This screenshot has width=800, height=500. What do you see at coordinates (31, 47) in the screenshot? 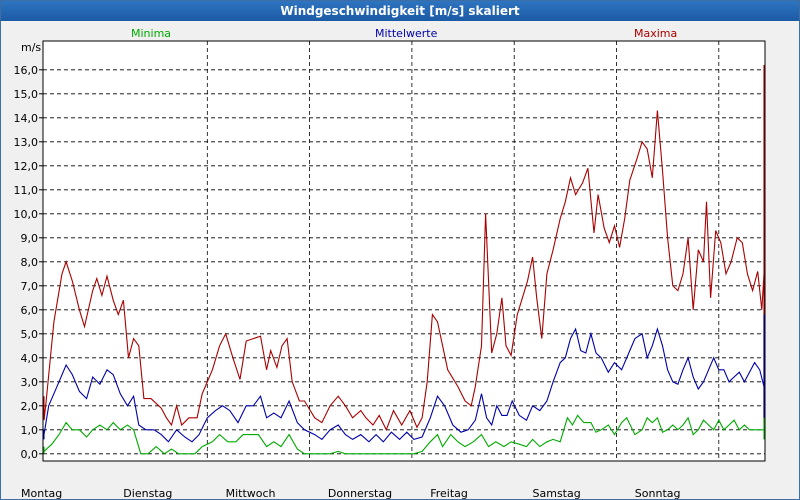
I see `y-axis-unit: m/s` at bounding box center [31, 47].